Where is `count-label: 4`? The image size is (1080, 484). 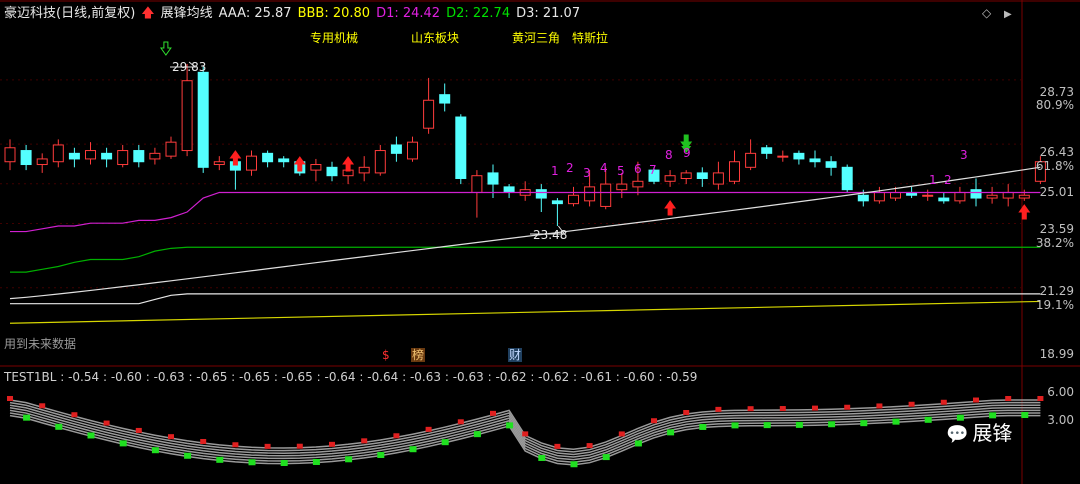 count-label: 4 is located at coordinates (604, 168).